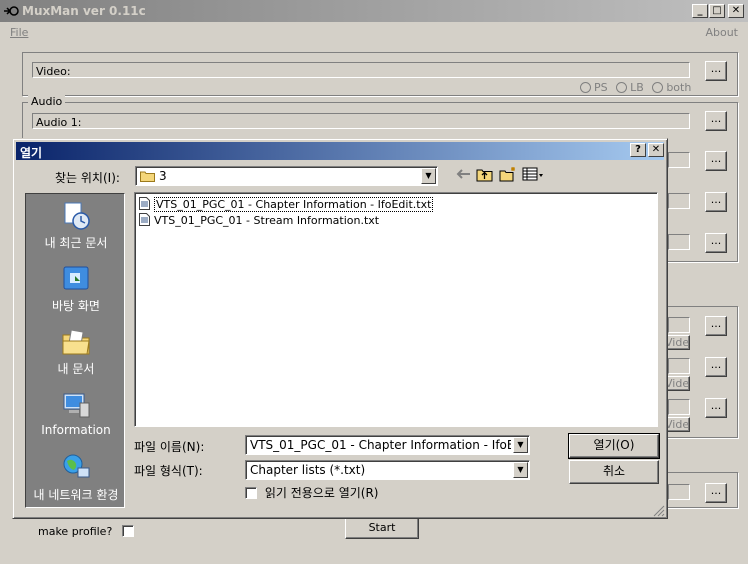 Image resolution: width=748 pixels, height=564 pixels. What do you see at coordinates (717, 11) in the screenshot?
I see `maximize-button: □` at bounding box center [717, 11].